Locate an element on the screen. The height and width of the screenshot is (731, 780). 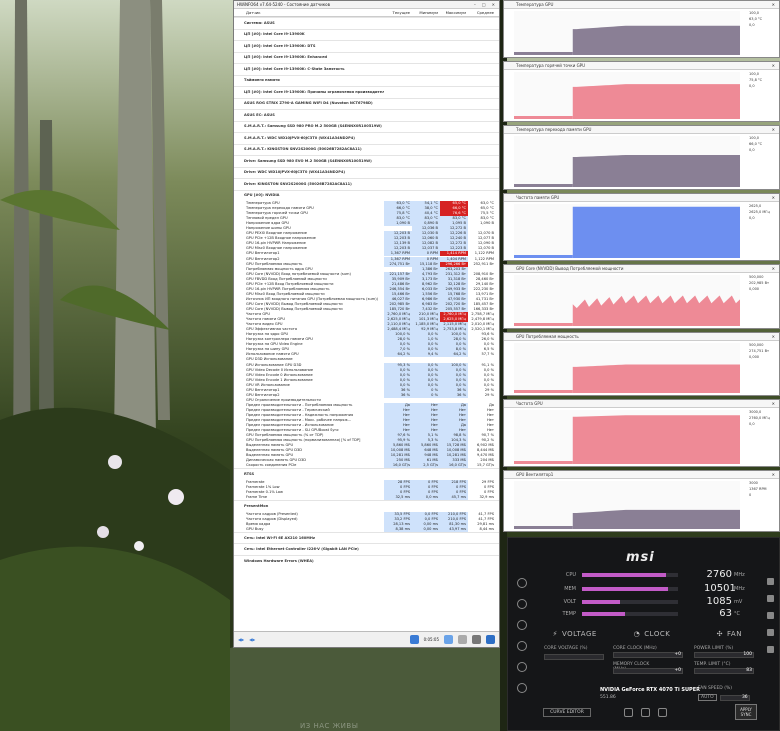
stat-label: TEMP is located at coordinates (569, 613).